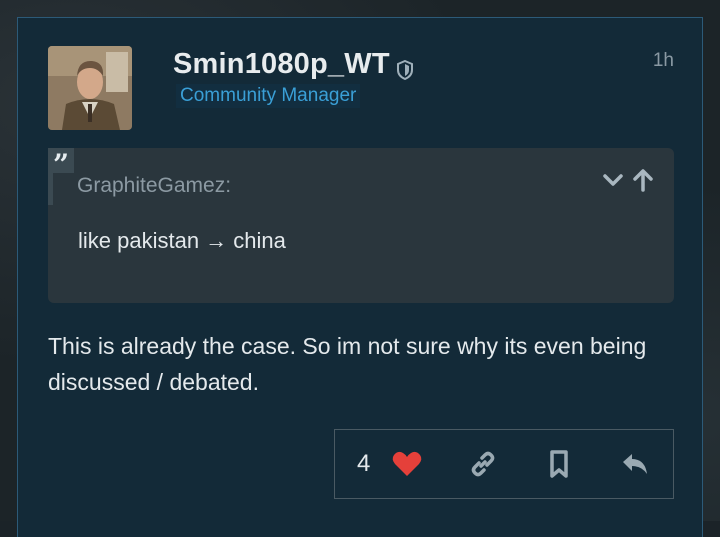  I want to click on shield-icon, so click(405, 67).